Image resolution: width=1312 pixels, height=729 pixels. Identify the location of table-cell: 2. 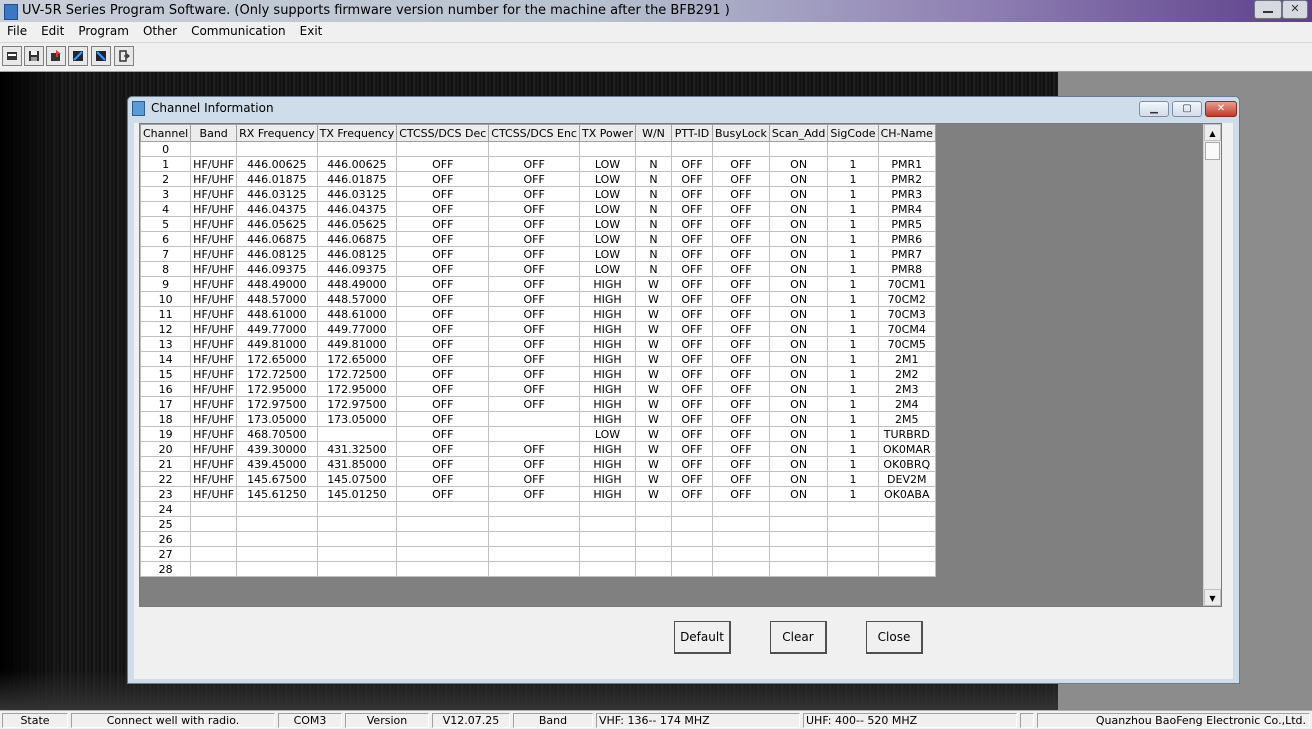
(166, 179).